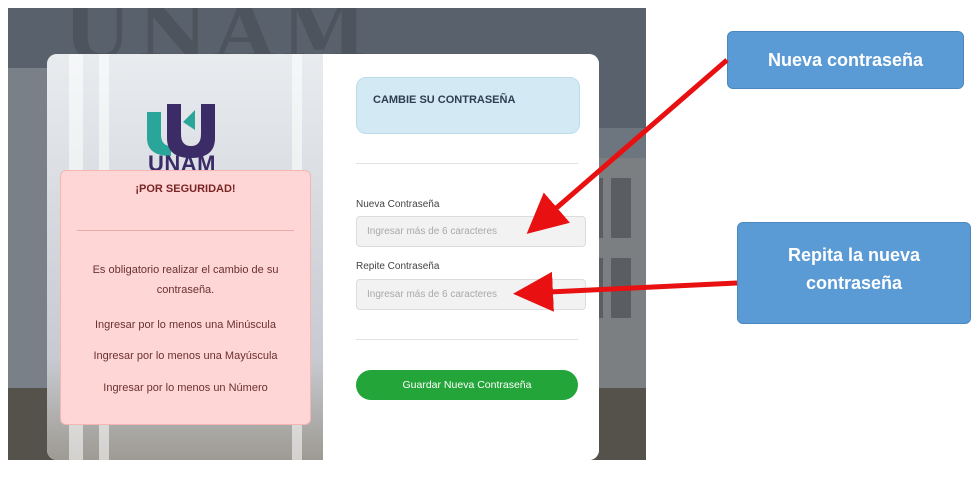  I want to click on callout-repeat-password: Repita la nueva contraseña, so click(854, 273).